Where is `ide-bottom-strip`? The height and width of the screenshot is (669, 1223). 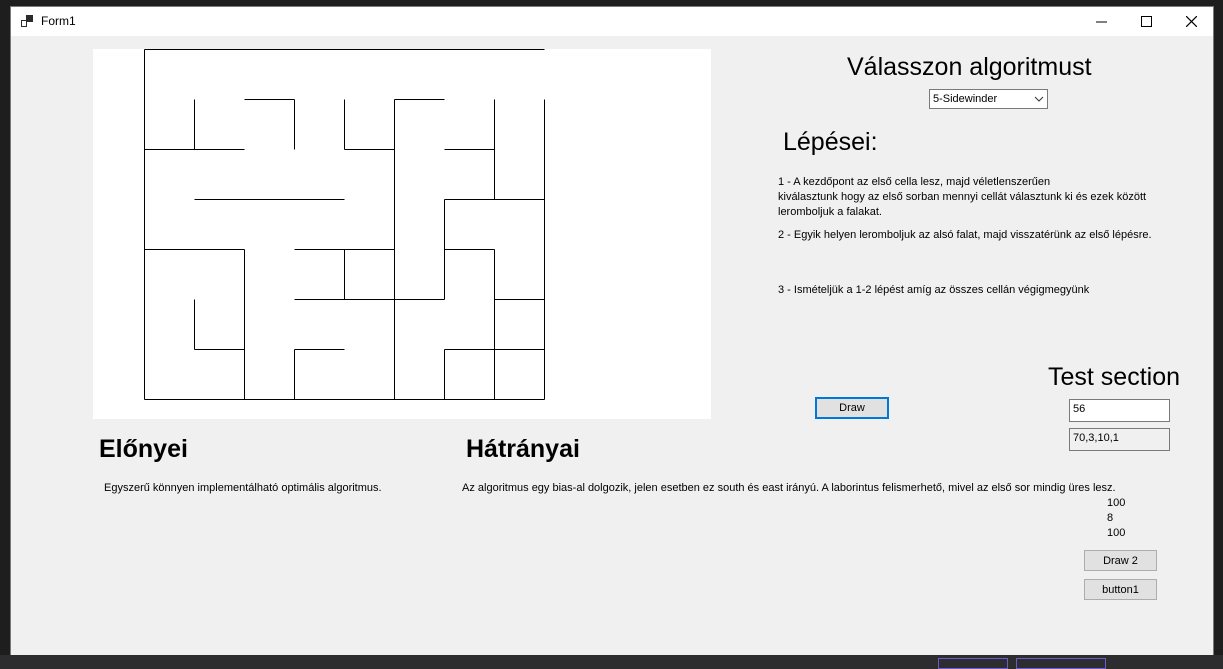
ide-bottom-strip is located at coordinates (611, 662).